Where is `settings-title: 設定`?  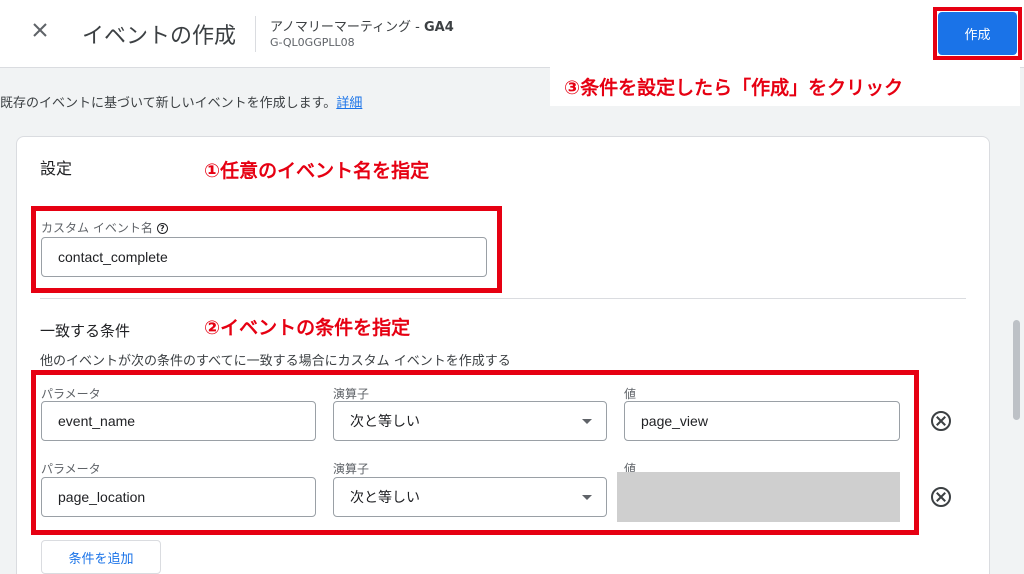 settings-title: 設定 is located at coordinates (56, 168).